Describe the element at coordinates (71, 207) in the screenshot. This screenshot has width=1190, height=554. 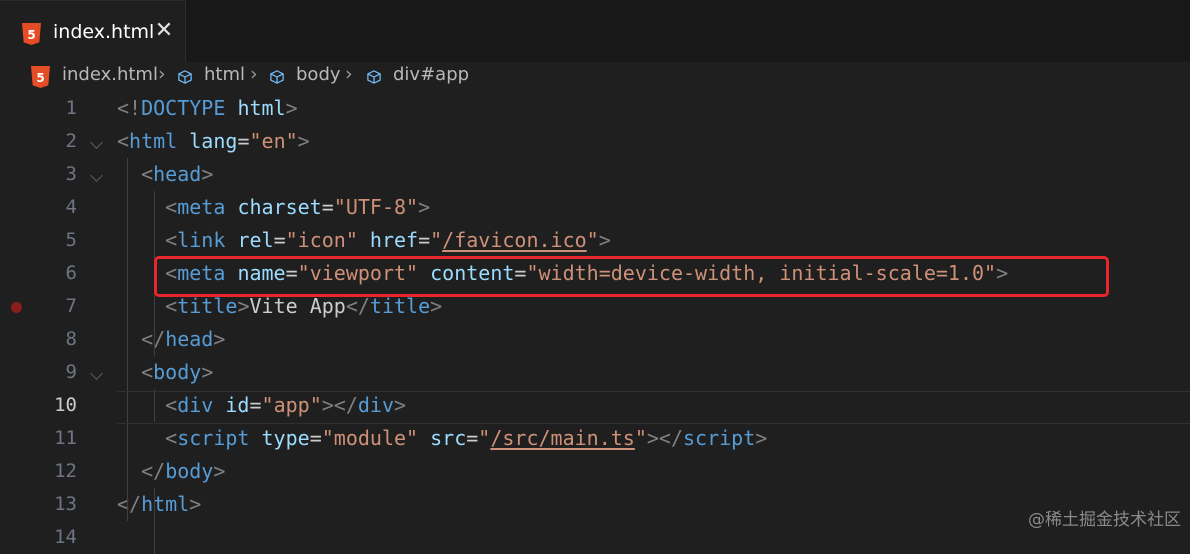
I see `line-number: 4` at that location.